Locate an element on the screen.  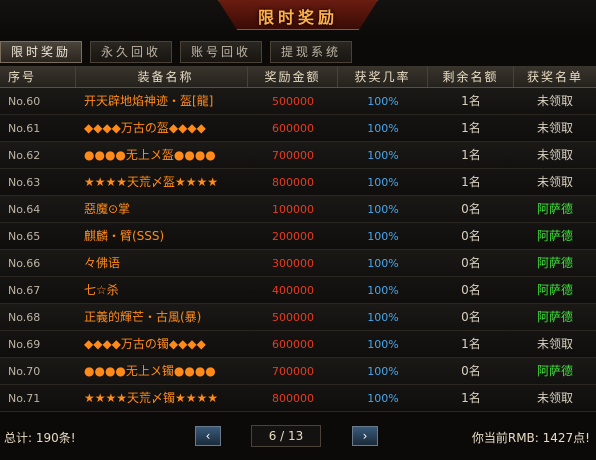
row-no: No.60 is located at coordinates (24, 101).